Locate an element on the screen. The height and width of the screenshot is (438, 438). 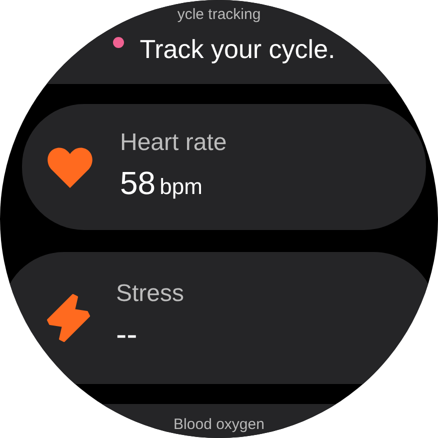
card-value: 58 is located at coordinates (138, 183).